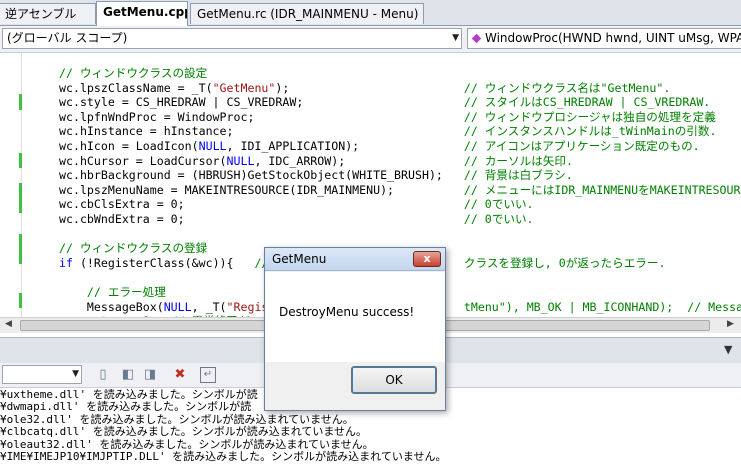 The image size is (741, 465). I want to click on method-icon, so click(476, 38).